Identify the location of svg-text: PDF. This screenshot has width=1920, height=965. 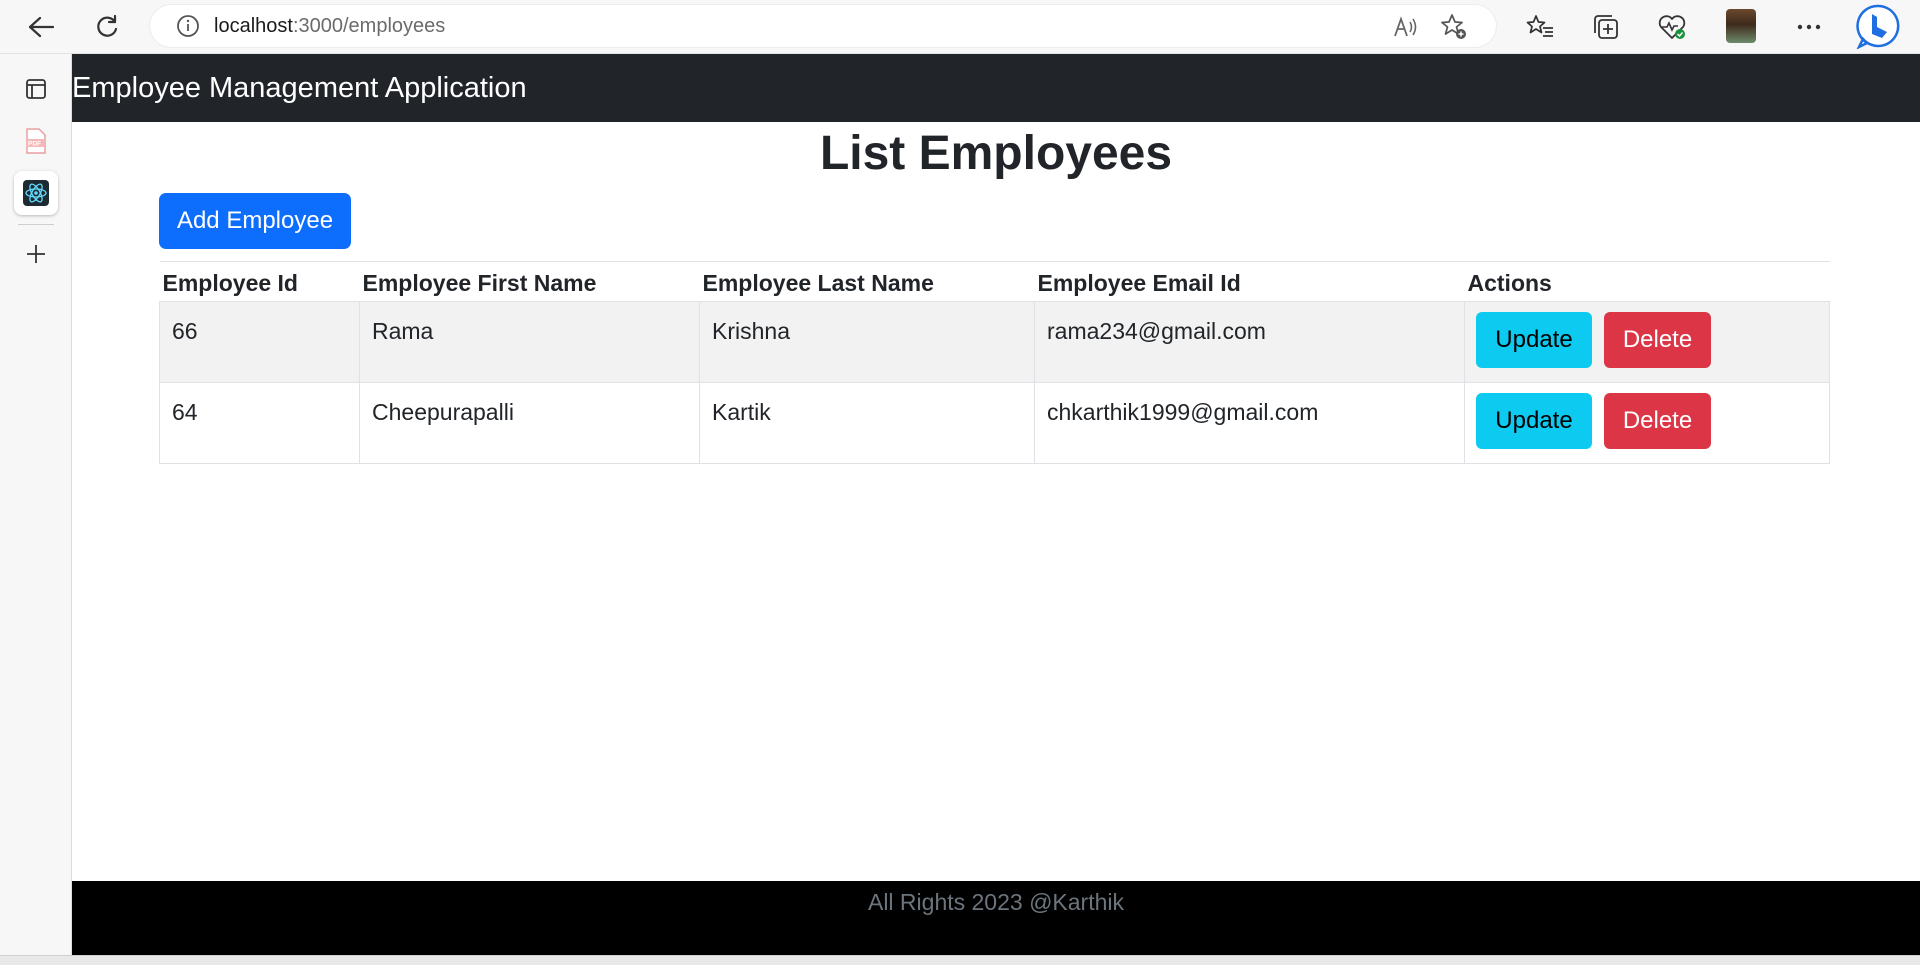
(34, 144).